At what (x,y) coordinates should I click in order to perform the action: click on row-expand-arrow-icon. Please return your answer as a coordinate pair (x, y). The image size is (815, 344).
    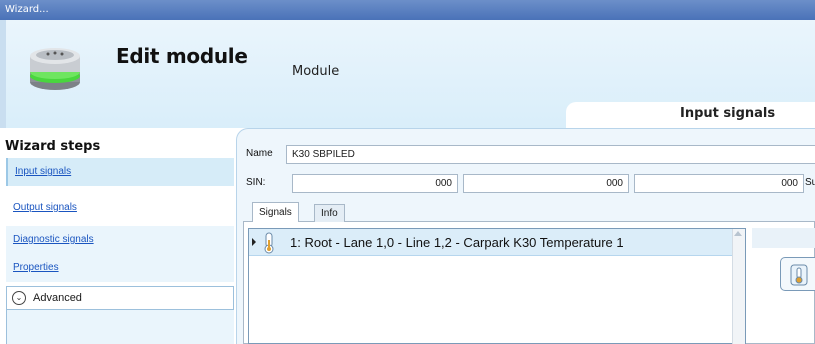
    Looking at the image, I should click on (254, 242).